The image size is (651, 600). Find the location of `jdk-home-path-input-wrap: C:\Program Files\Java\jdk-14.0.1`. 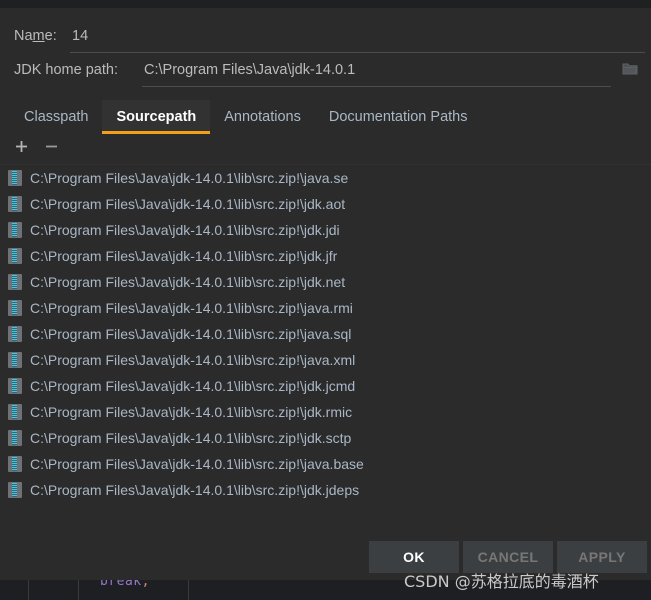

jdk-home-path-input-wrap: C:\Program Files\Java\jdk-14.0.1 is located at coordinates (376, 72).